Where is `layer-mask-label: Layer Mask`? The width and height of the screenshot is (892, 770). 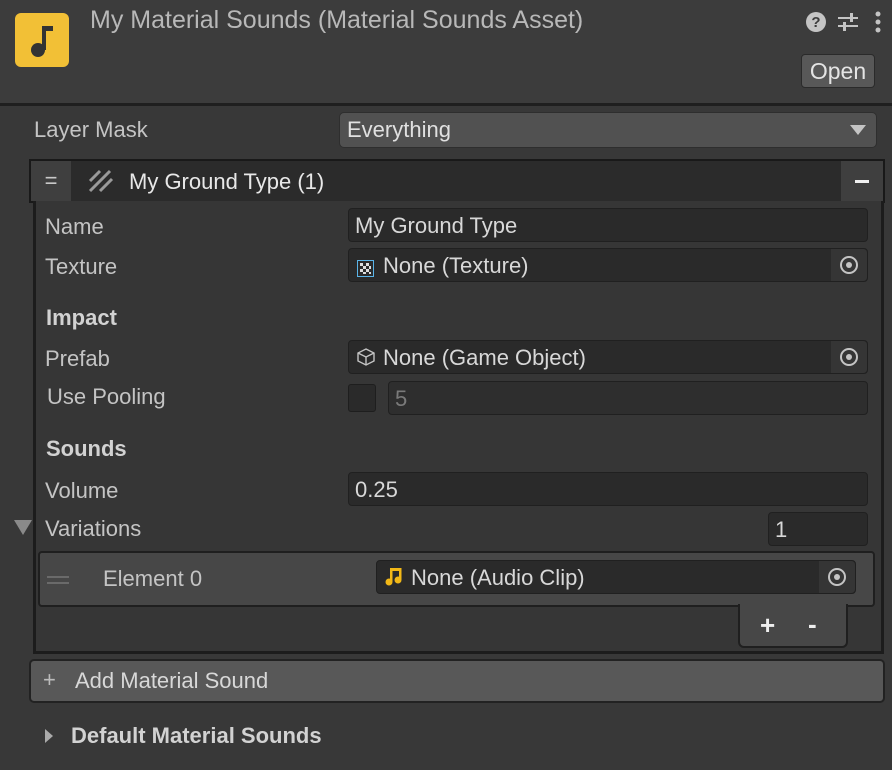 layer-mask-label: Layer Mask is located at coordinates (91, 129).